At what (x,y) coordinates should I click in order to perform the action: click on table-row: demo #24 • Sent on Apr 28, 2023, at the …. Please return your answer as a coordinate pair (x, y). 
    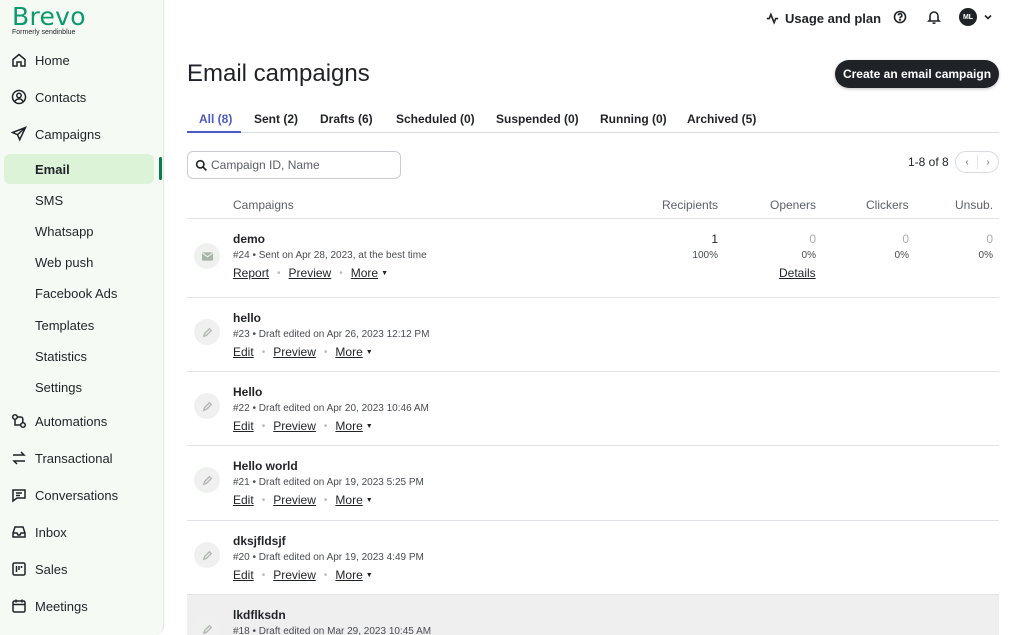
    Looking at the image, I should click on (593, 258).